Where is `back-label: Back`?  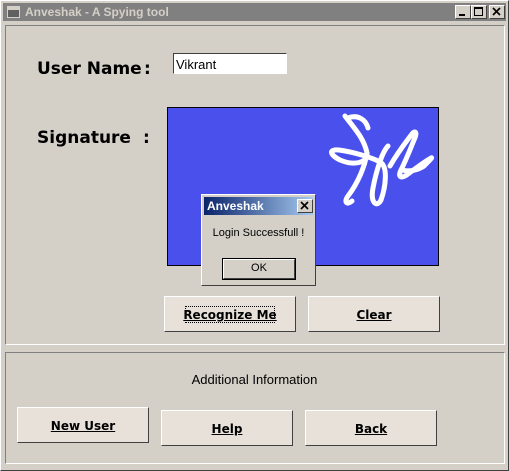 back-label: Back is located at coordinates (371, 429).